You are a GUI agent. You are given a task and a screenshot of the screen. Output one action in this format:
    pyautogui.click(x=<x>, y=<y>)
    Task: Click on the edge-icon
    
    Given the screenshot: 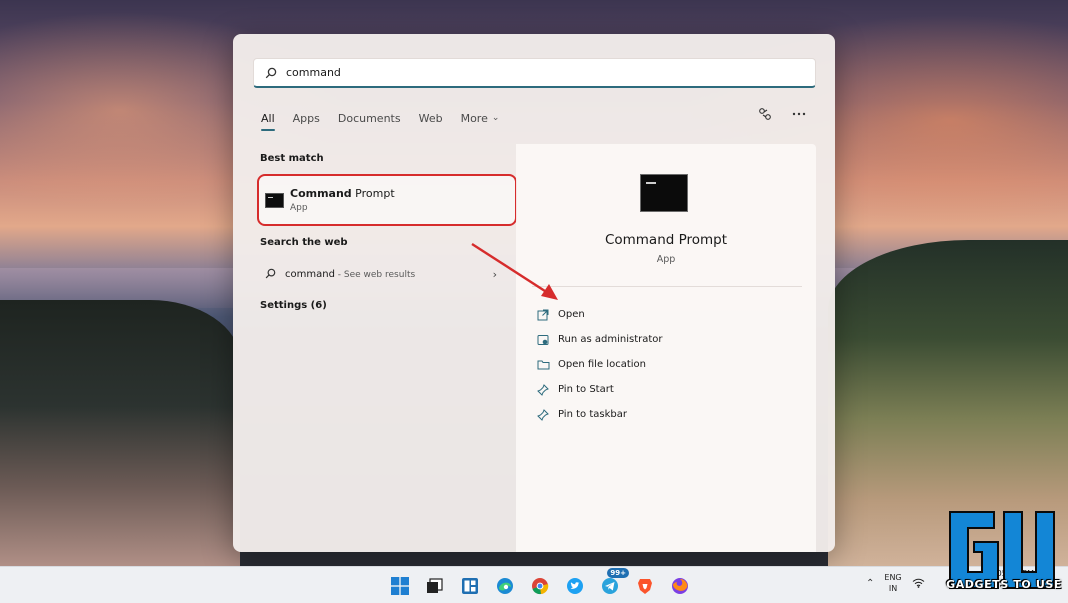 What is the action you would take?
    pyautogui.click(x=504, y=585)
    